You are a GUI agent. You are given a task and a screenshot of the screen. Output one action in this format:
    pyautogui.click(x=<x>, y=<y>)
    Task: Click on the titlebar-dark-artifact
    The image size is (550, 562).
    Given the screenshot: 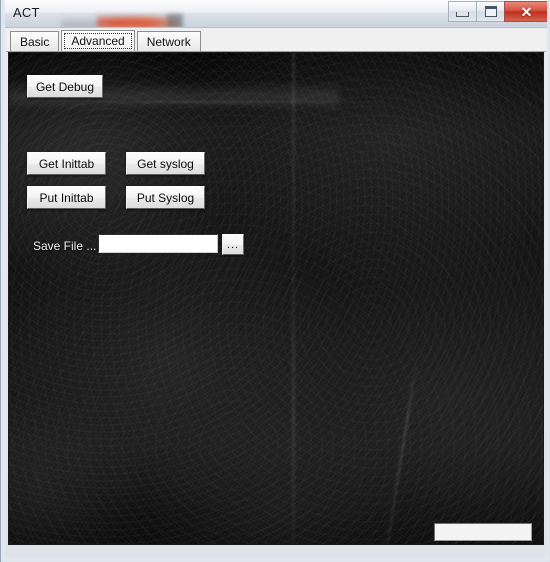 What is the action you would take?
    pyautogui.click(x=175, y=20)
    